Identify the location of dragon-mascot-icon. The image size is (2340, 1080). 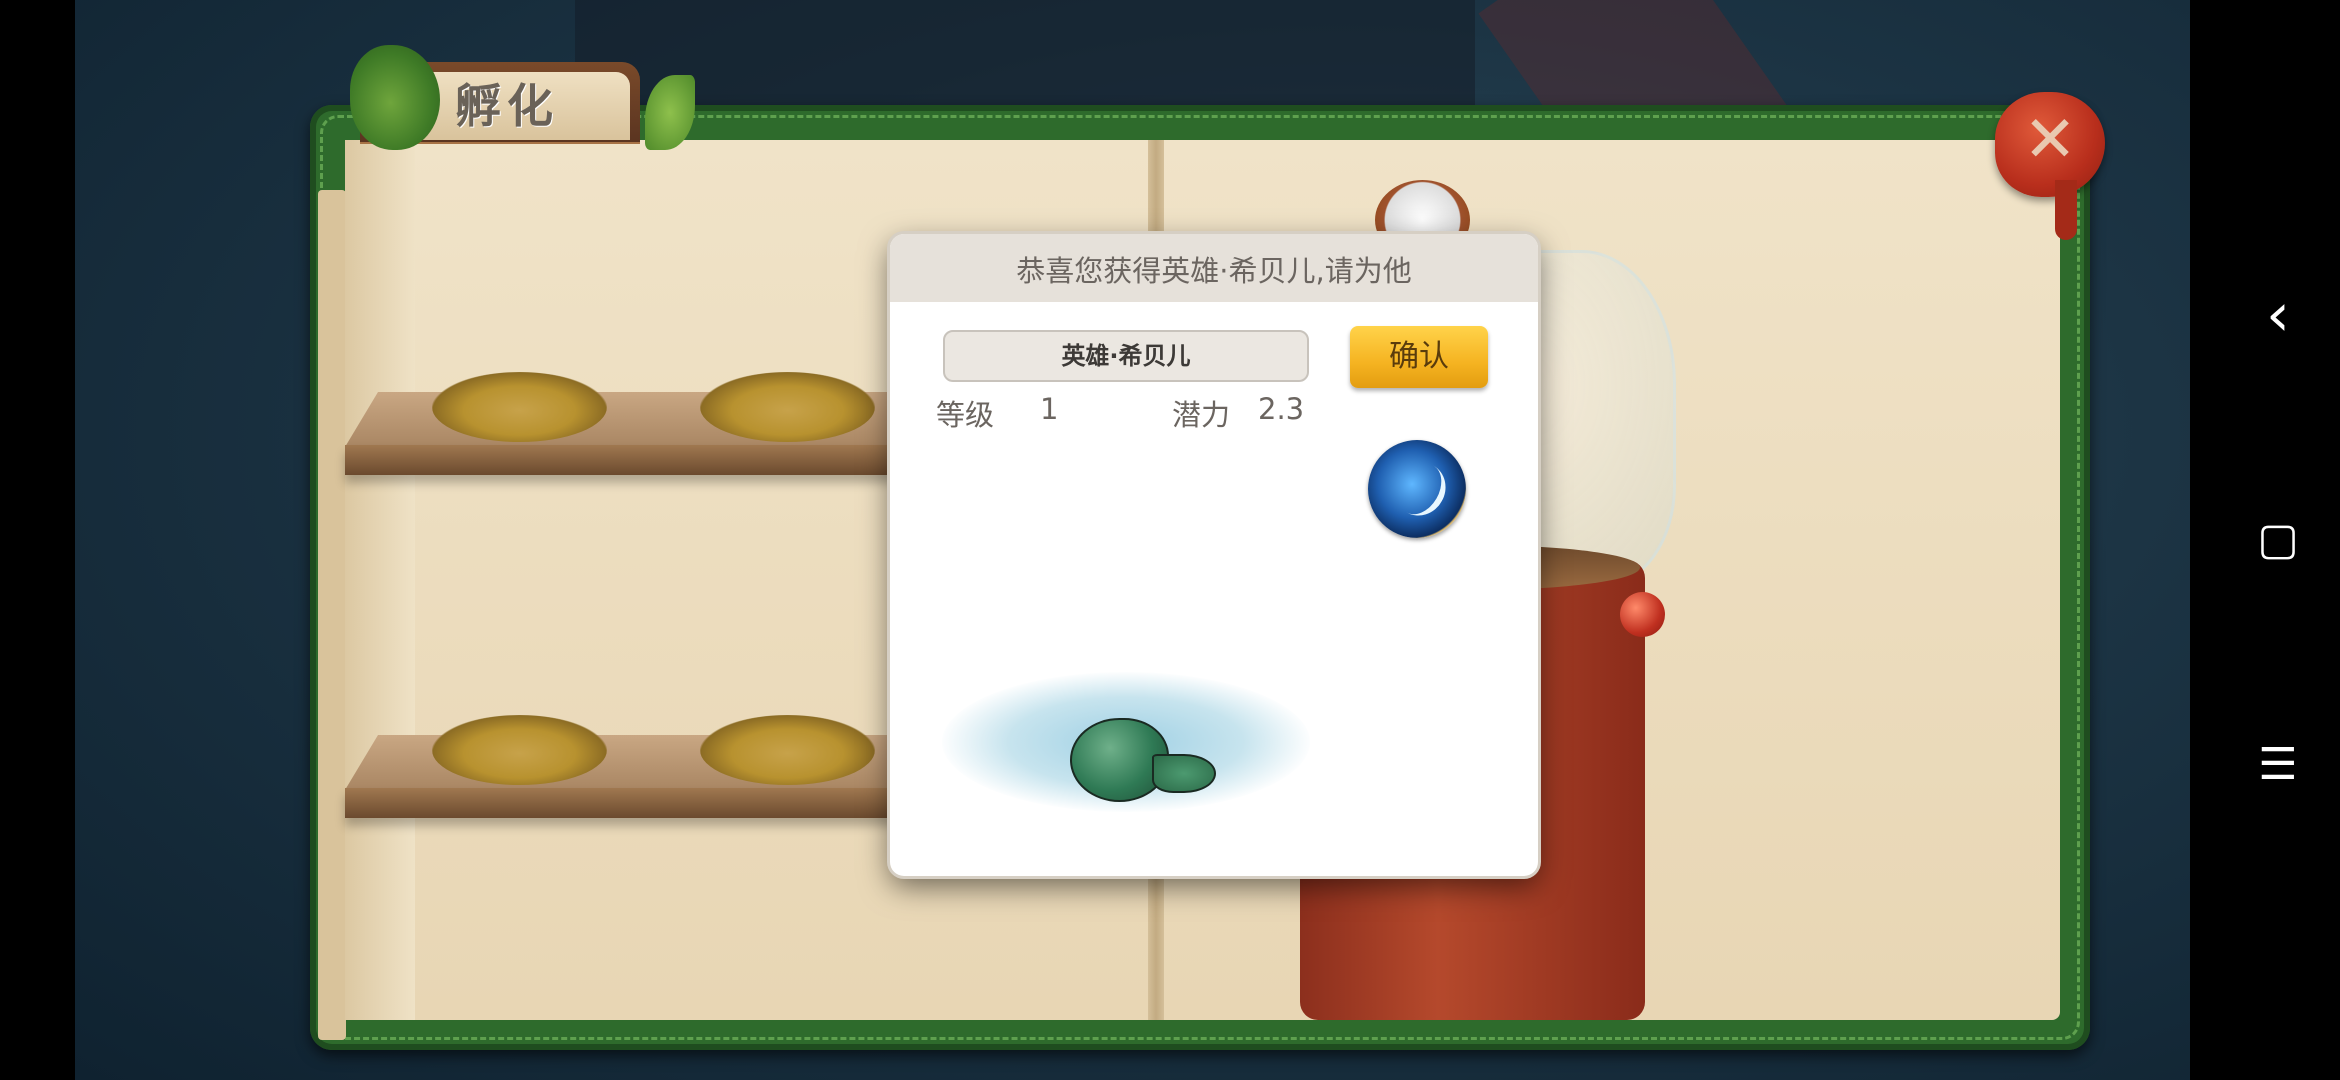
(395, 97).